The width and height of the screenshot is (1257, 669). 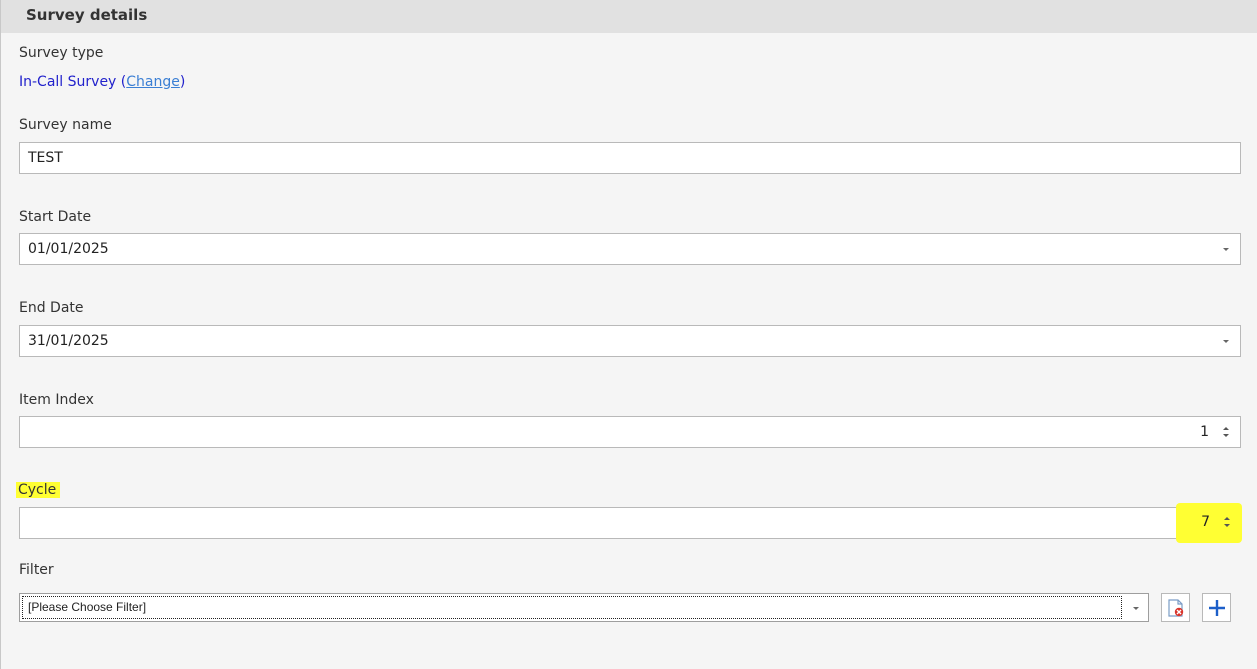 I want to click on end-date-label: End Date, so click(x=51, y=308).